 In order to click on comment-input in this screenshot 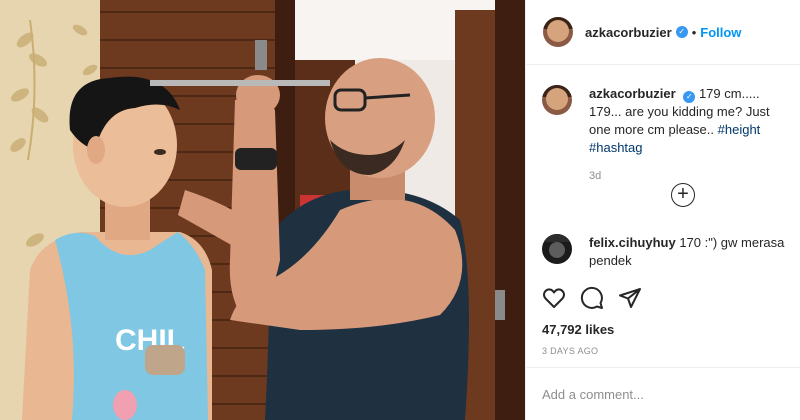, I will do `click(662, 394)`.